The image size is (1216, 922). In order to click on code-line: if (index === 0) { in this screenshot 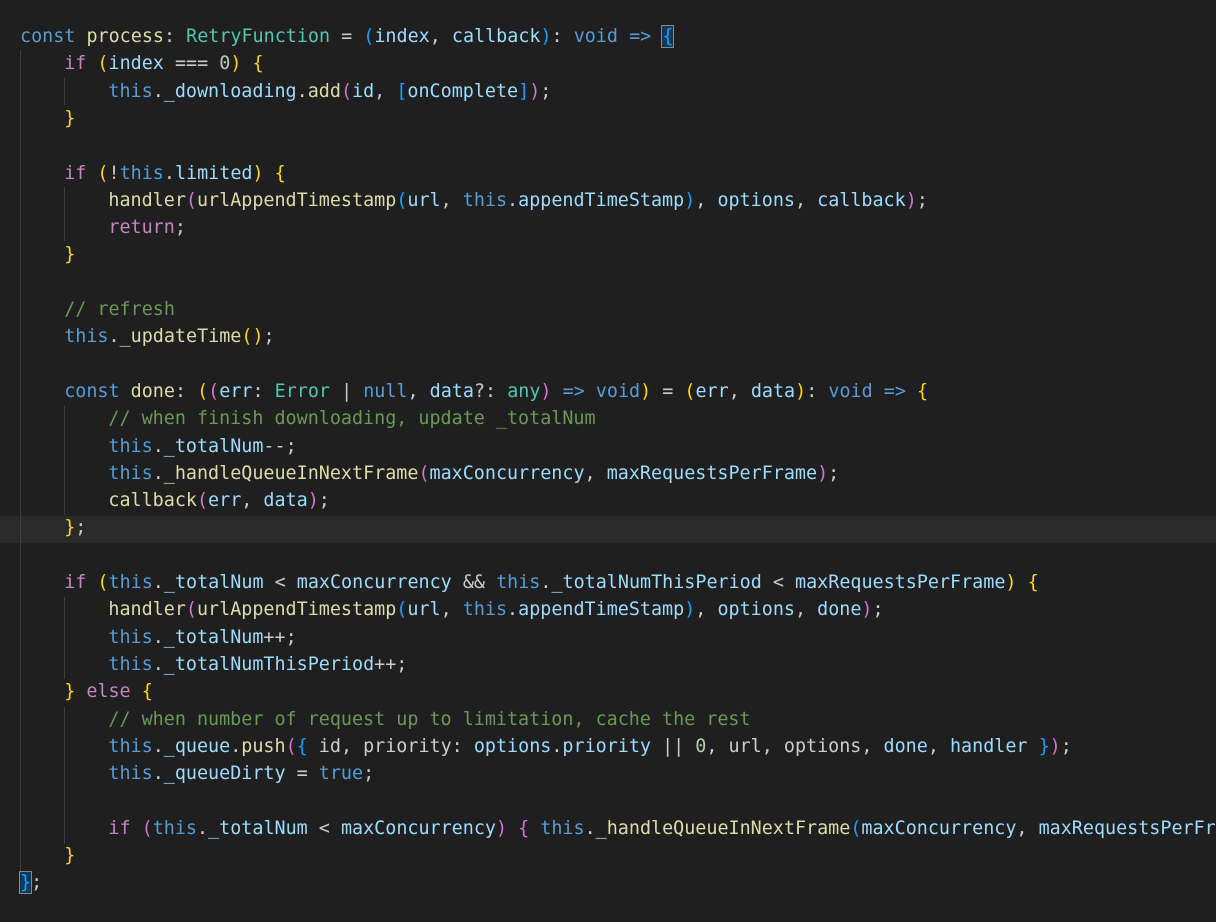, I will do `click(163, 63)`.